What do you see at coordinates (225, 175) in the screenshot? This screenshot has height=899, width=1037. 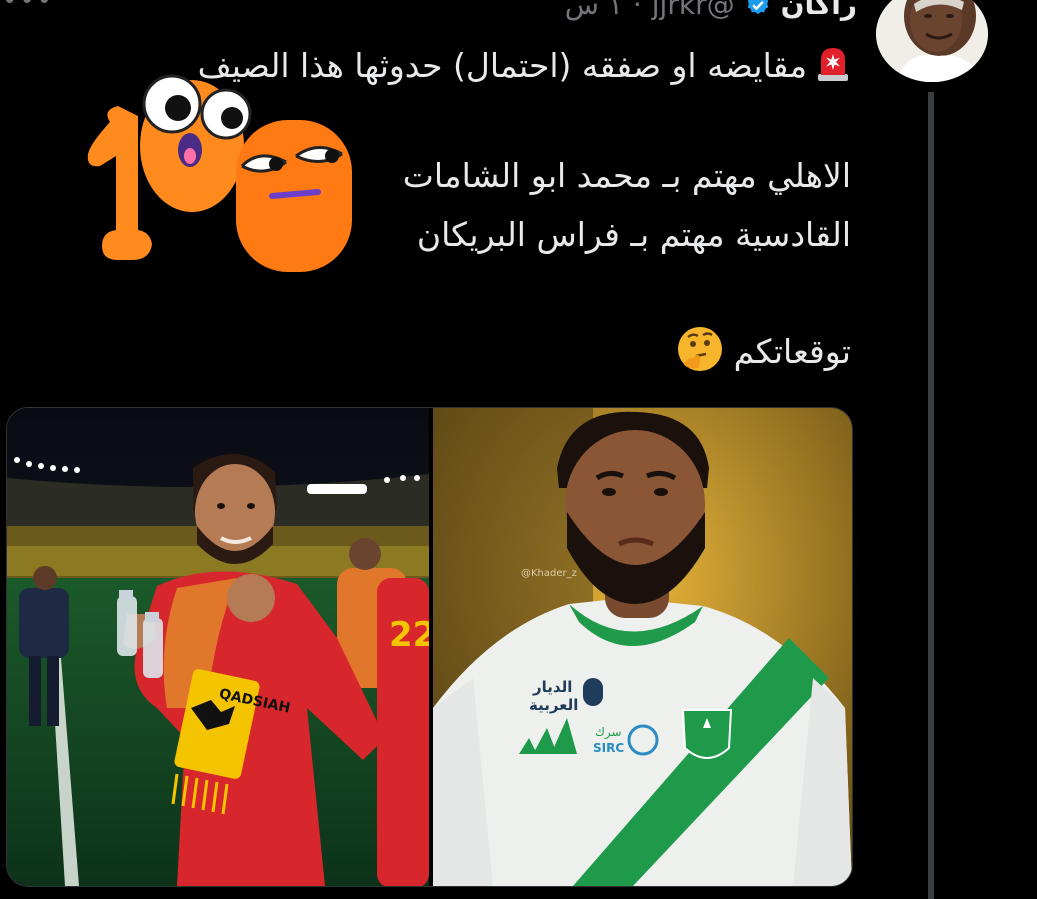 I see `hundred-sticker` at bounding box center [225, 175].